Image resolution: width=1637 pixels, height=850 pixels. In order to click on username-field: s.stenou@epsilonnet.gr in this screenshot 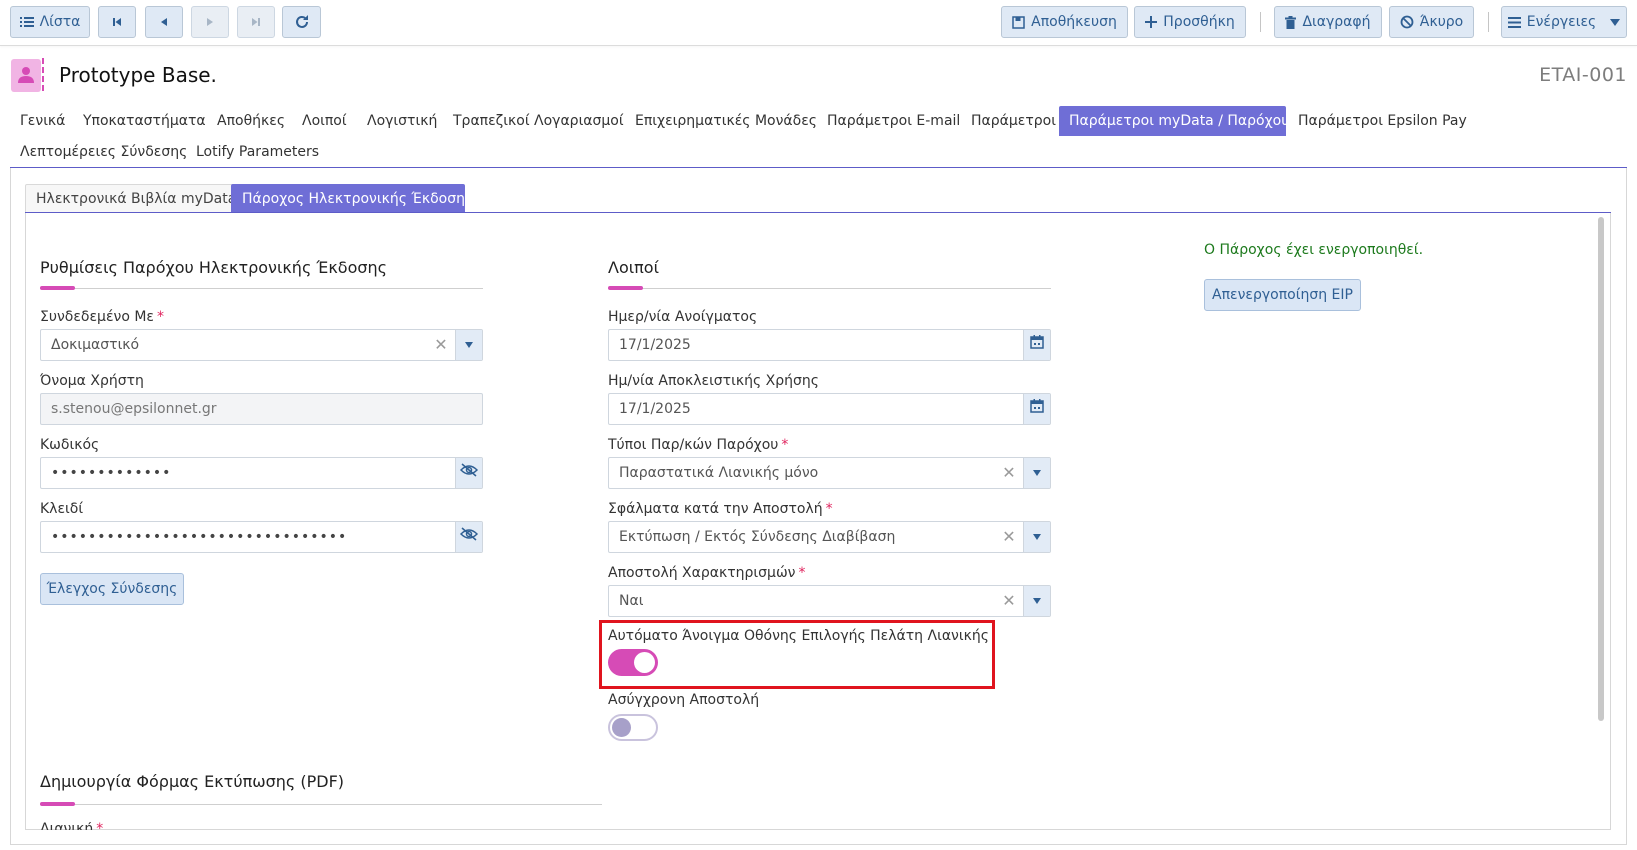, I will do `click(261, 409)`.